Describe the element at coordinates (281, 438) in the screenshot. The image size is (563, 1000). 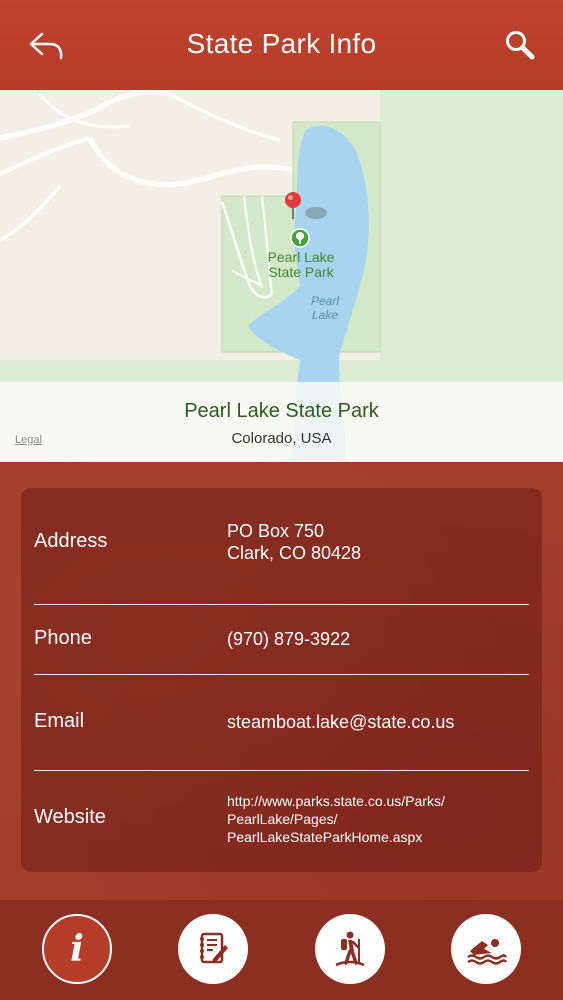
I see `place-region: Colorado, USA` at that location.